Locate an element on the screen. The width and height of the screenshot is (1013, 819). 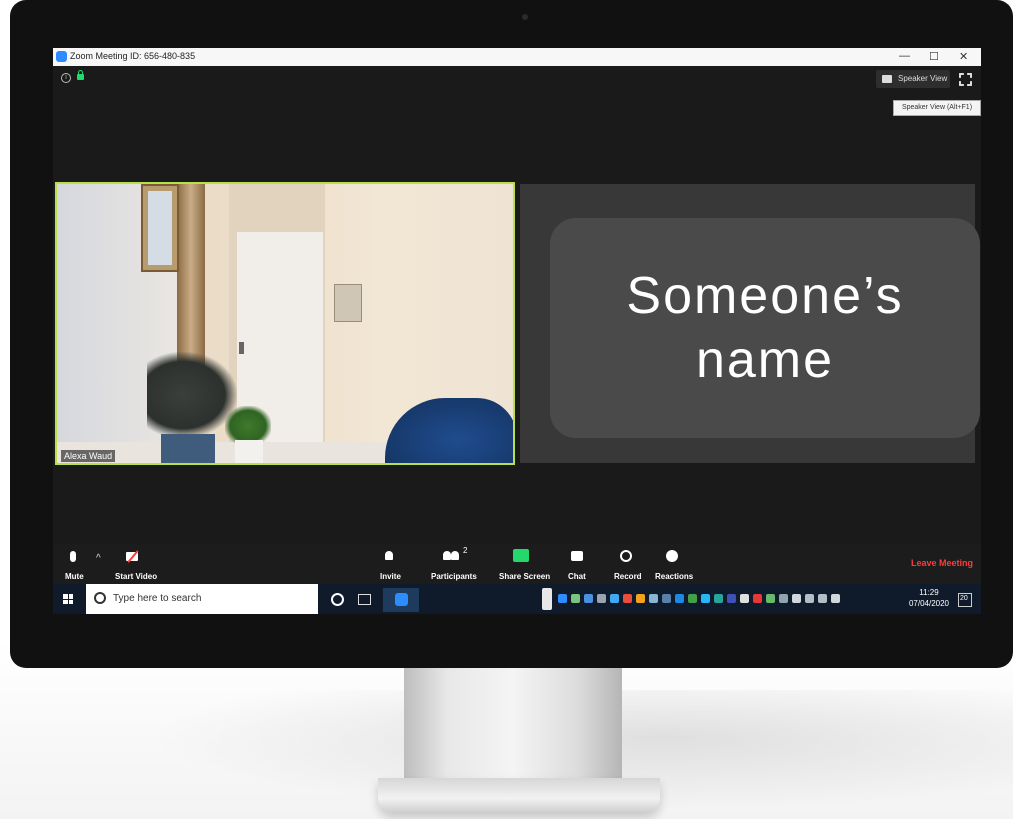
video-plant-pot is located at coordinates (188, 448).